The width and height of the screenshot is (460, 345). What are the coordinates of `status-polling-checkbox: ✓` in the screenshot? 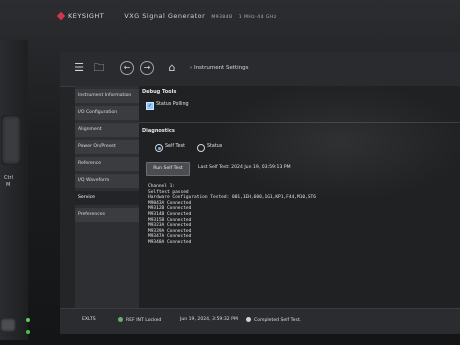 It's located at (150, 106).